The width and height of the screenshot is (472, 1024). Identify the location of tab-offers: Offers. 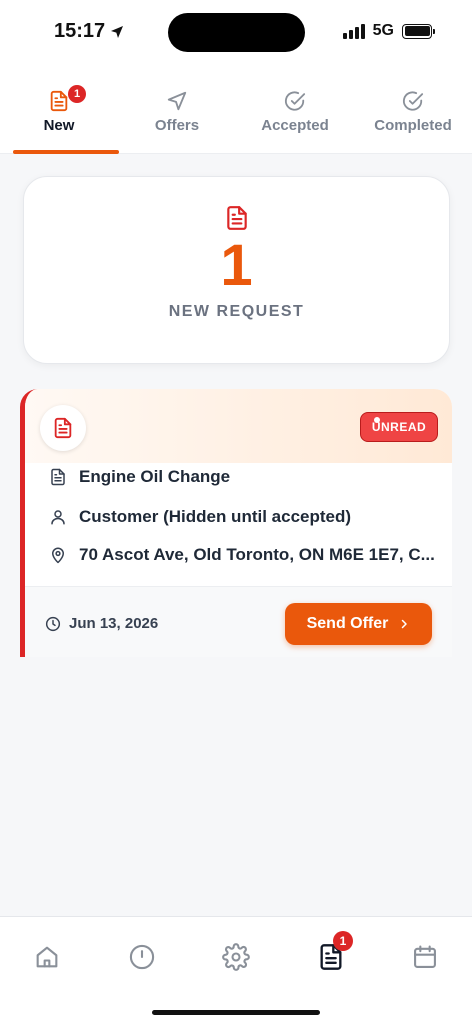
(177, 109).